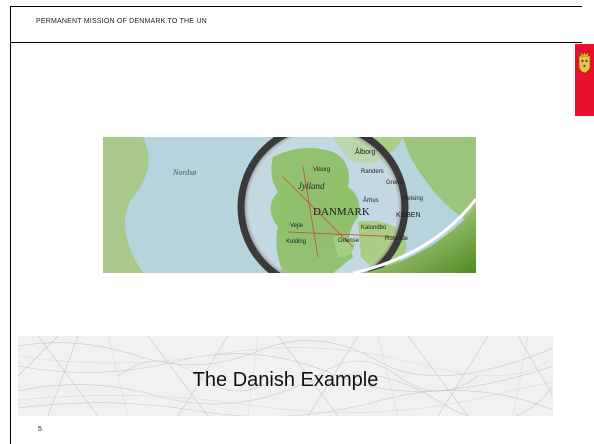 The width and height of the screenshot is (594, 444). What do you see at coordinates (296, 42) in the screenshot?
I see `header-divider` at bounding box center [296, 42].